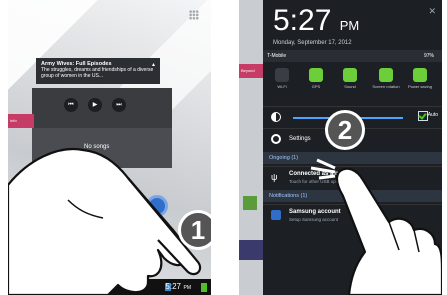 Image resolution: width=447 pixels, height=295 pixels. Describe the element at coordinates (345, 130) in the screenshot. I see `step-2-badge: 2` at that location.